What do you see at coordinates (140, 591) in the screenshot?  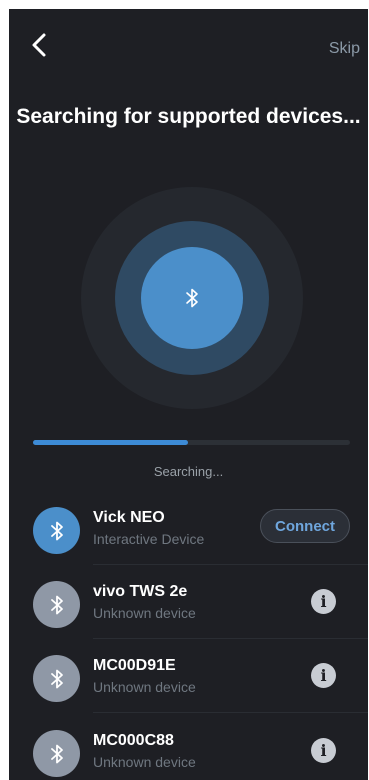 I see `device-name: vivo TWS 2e` at bounding box center [140, 591].